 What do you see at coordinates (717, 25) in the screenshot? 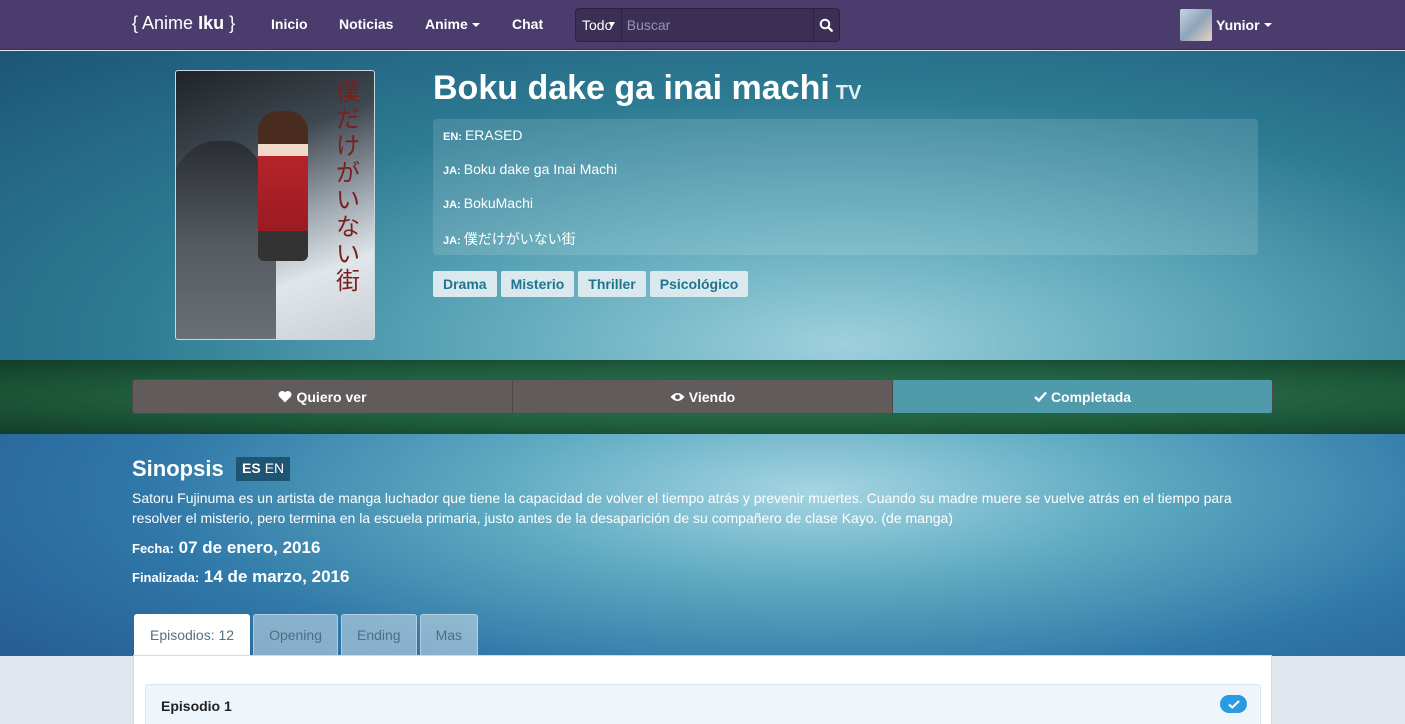
I see `search-input` at bounding box center [717, 25].